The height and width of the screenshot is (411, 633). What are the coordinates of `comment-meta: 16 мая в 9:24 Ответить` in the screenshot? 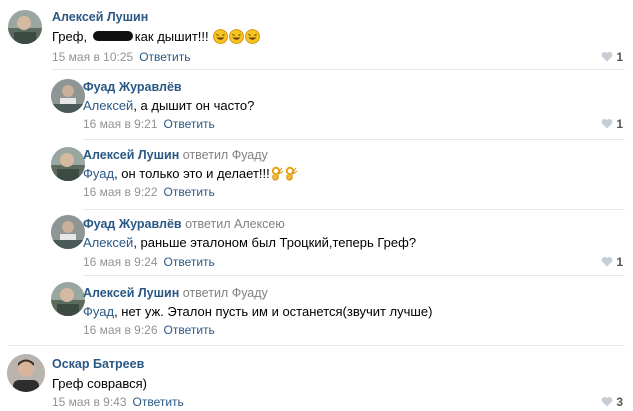 It's located at (149, 262).